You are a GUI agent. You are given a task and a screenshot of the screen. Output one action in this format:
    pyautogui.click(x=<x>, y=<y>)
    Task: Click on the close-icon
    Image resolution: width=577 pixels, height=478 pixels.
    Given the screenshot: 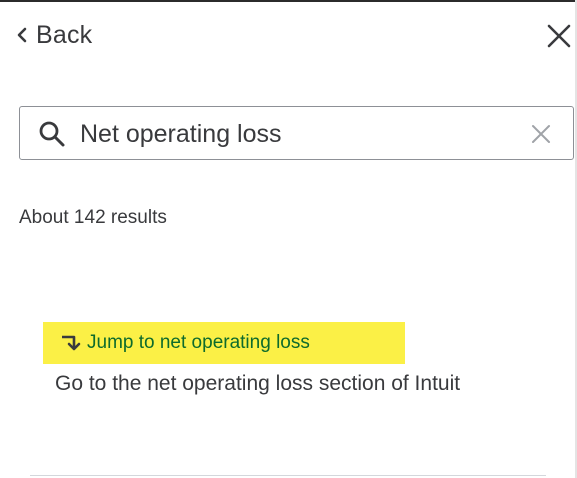 What is the action you would take?
    pyautogui.click(x=559, y=36)
    